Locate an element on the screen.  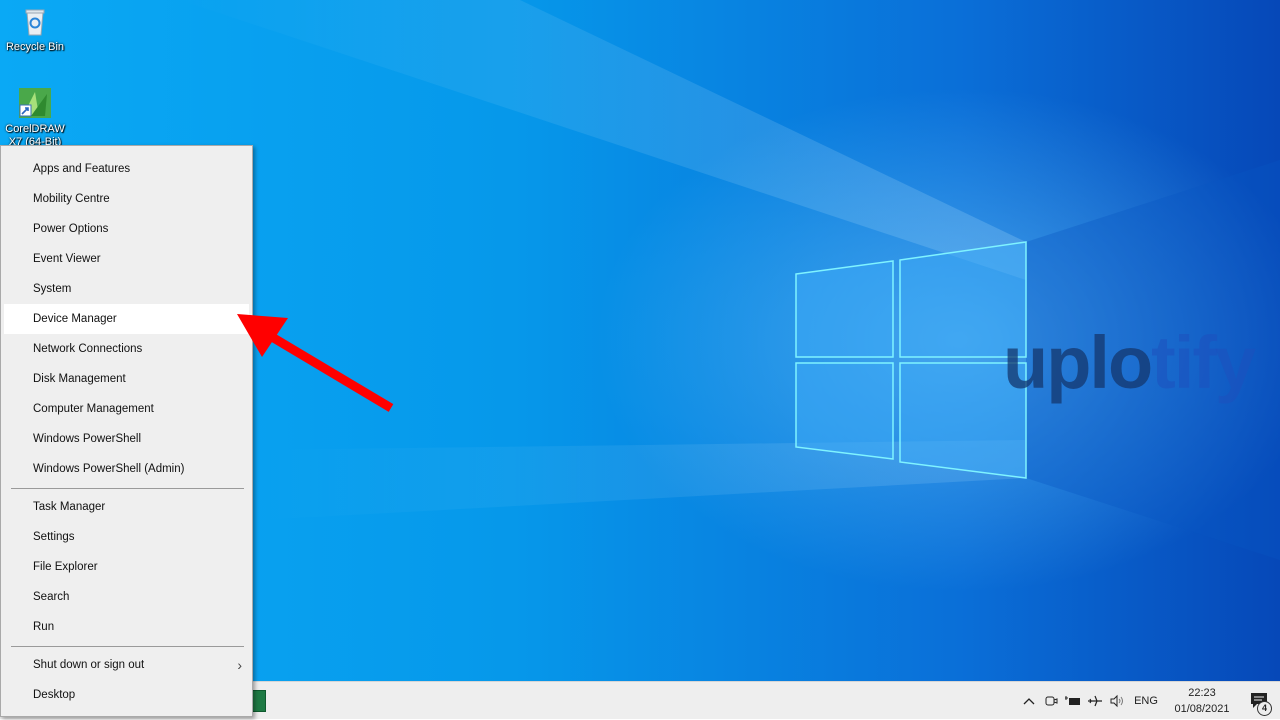
menu-item-shut-down-or-sign-out: Shut down or sign out › is located at coordinates (126, 665).